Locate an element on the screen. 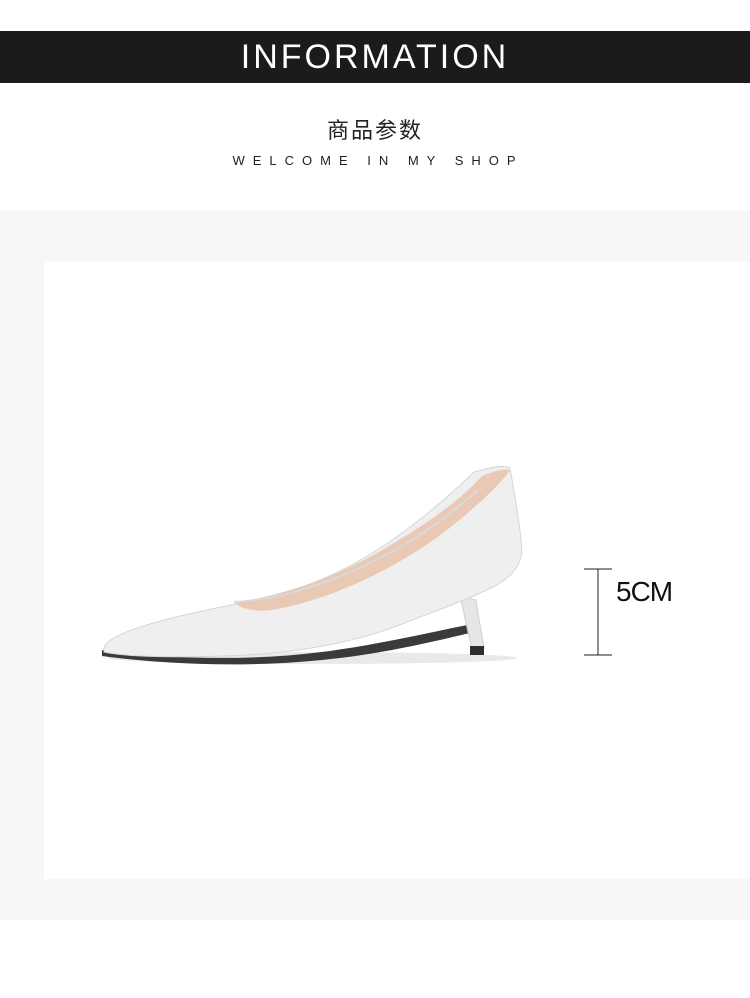 This screenshot has width=750, height=998. shoe-heel is located at coordinates (472, 622).